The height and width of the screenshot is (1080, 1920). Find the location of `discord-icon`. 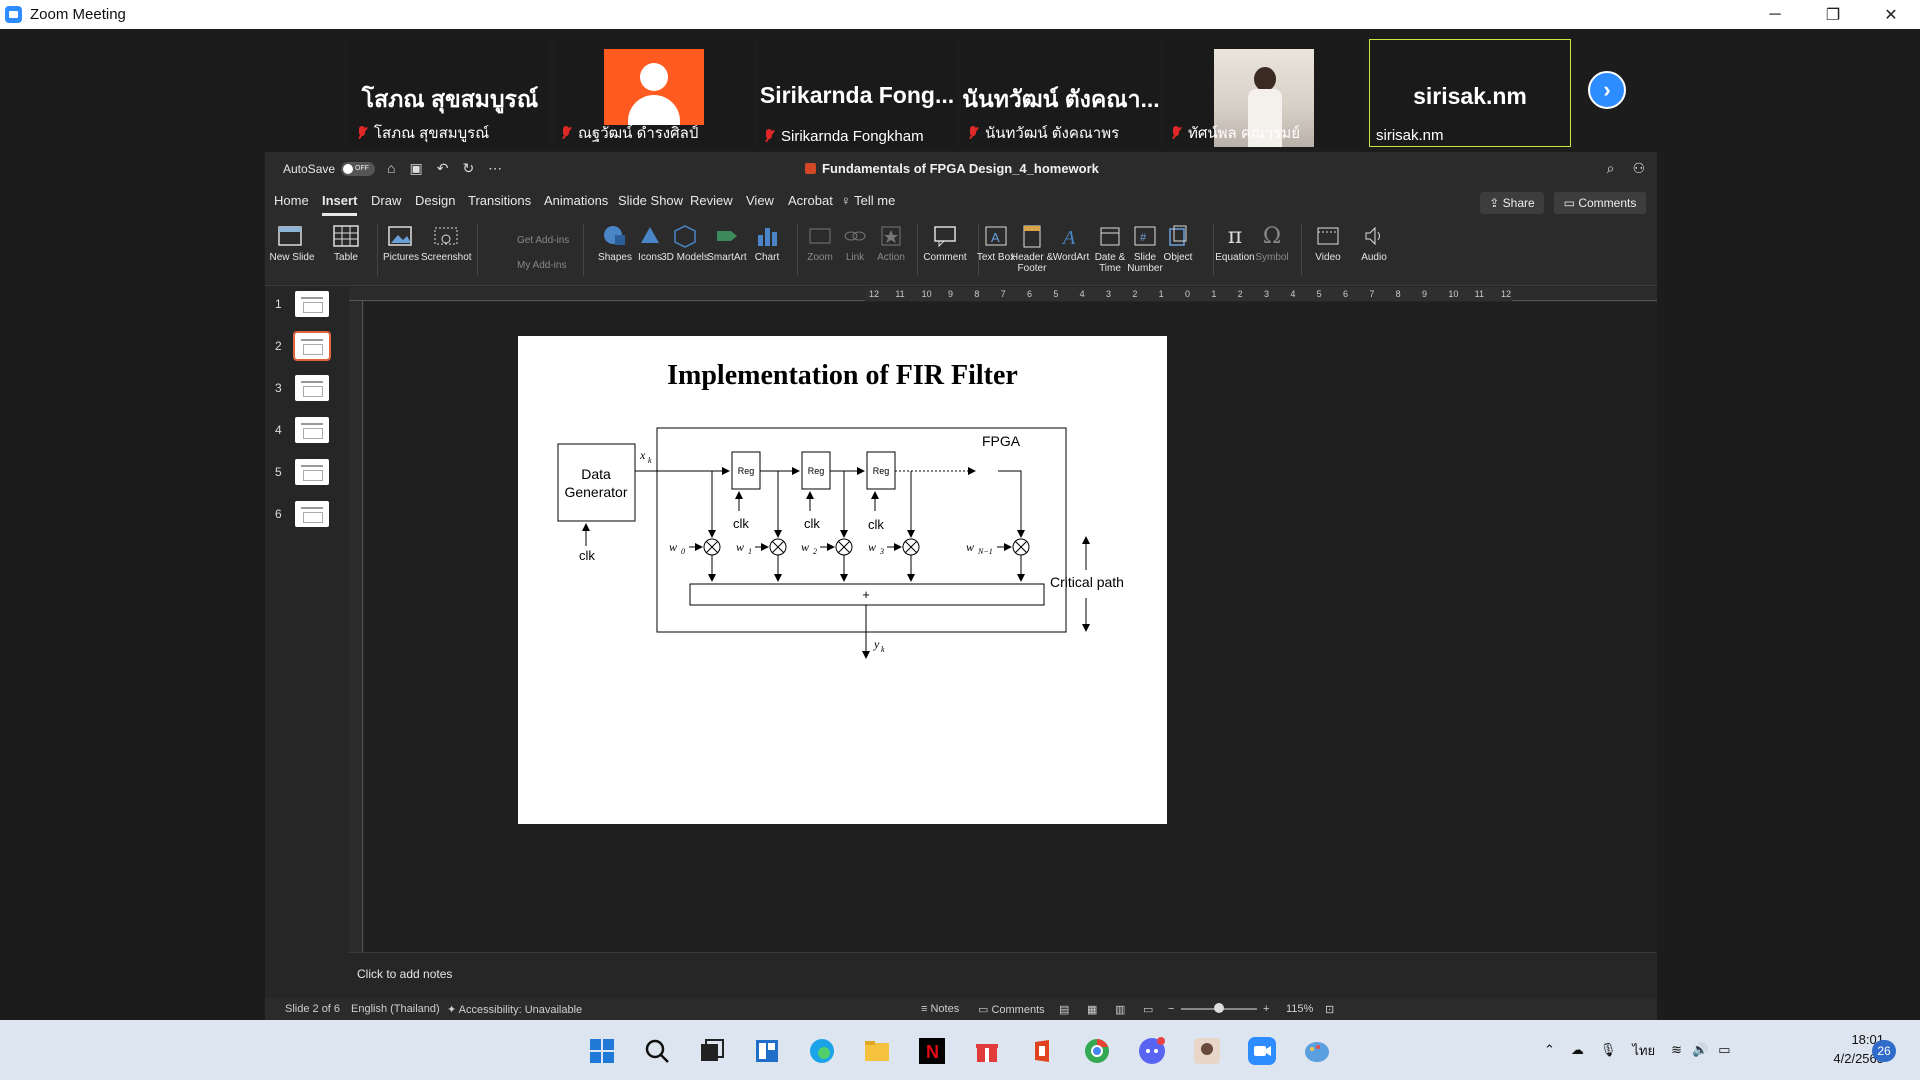

discord-icon is located at coordinates (1152, 1051).